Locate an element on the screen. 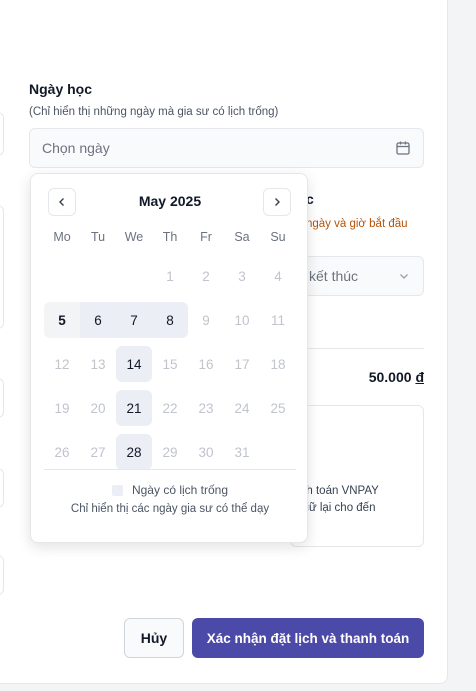 This screenshot has width=476, height=691. calendar-day-disabled: 31 is located at coordinates (242, 452).